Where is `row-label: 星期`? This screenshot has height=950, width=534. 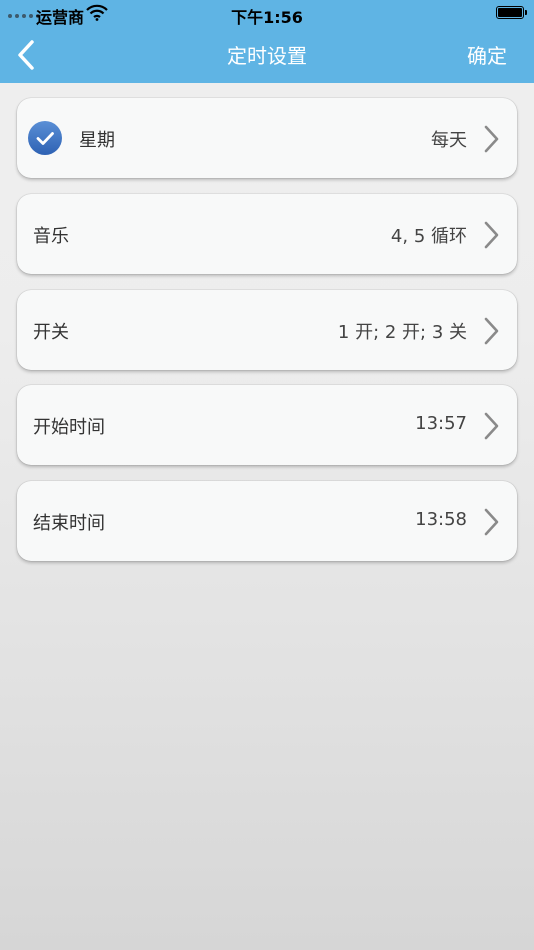
row-label: 星期 is located at coordinates (97, 140).